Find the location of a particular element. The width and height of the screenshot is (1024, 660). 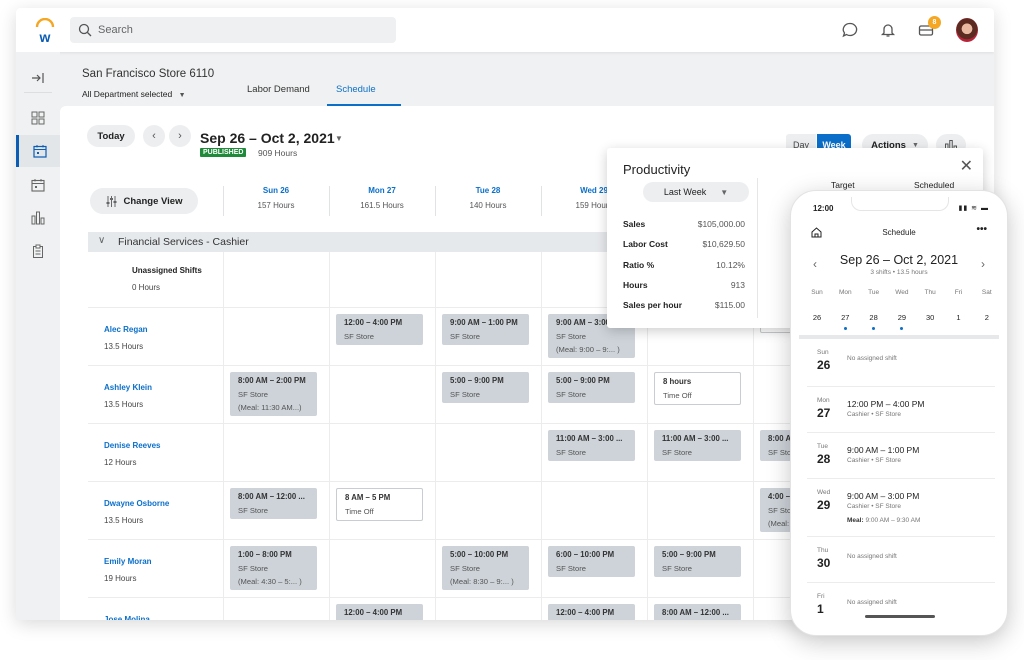

avatar is located at coordinates (967, 30).